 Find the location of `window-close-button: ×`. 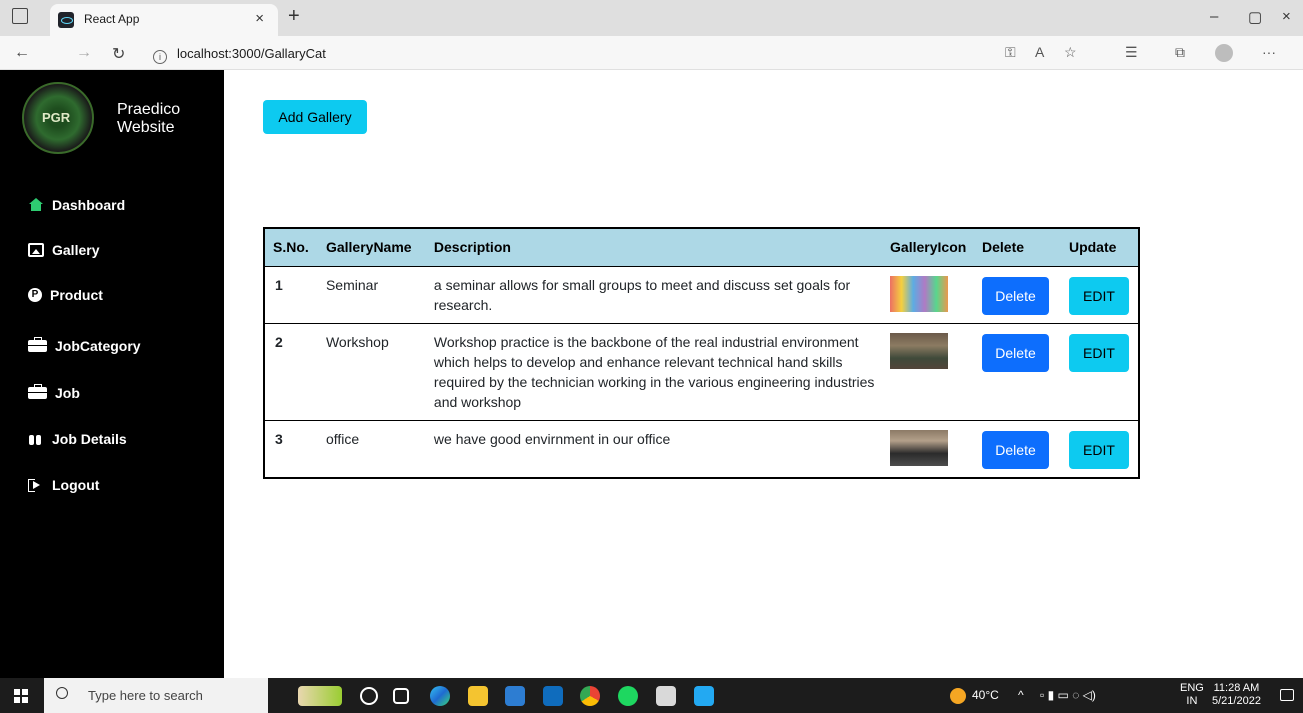

window-close-button: × is located at coordinates (1286, 16).